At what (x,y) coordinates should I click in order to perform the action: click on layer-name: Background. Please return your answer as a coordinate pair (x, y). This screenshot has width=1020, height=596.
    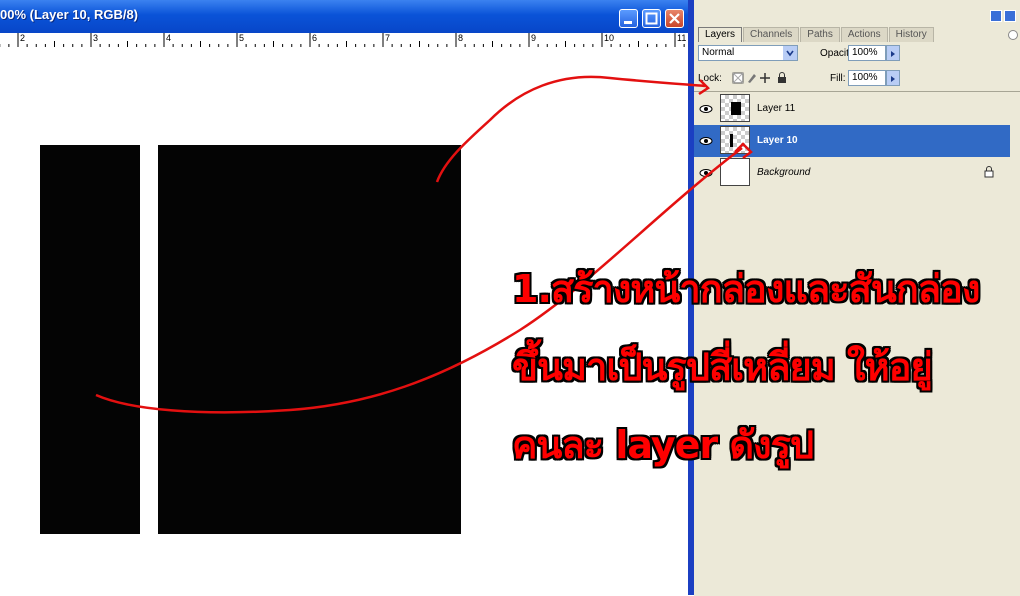
    Looking at the image, I should click on (784, 172).